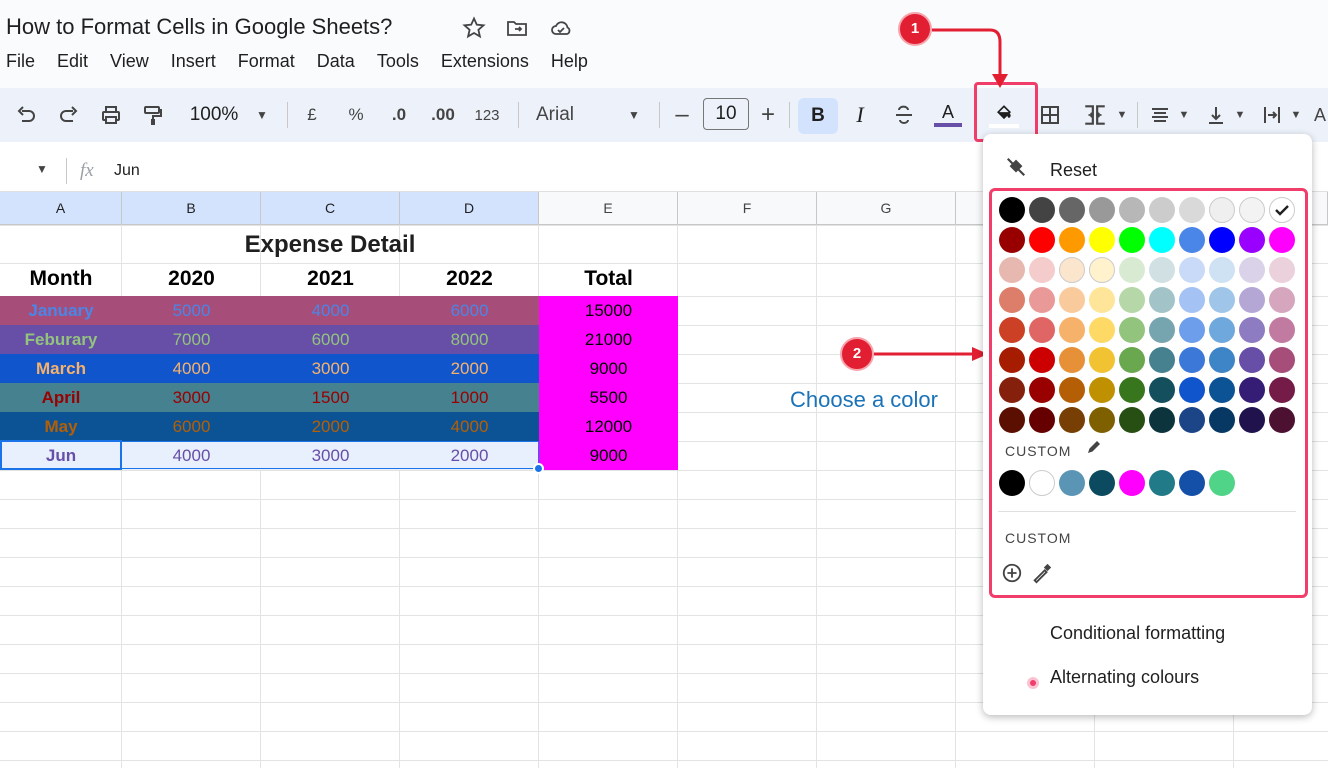 This screenshot has height=768, width=1328. Describe the element at coordinates (948, 125) in the screenshot. I see `text-color-bar` at that location.